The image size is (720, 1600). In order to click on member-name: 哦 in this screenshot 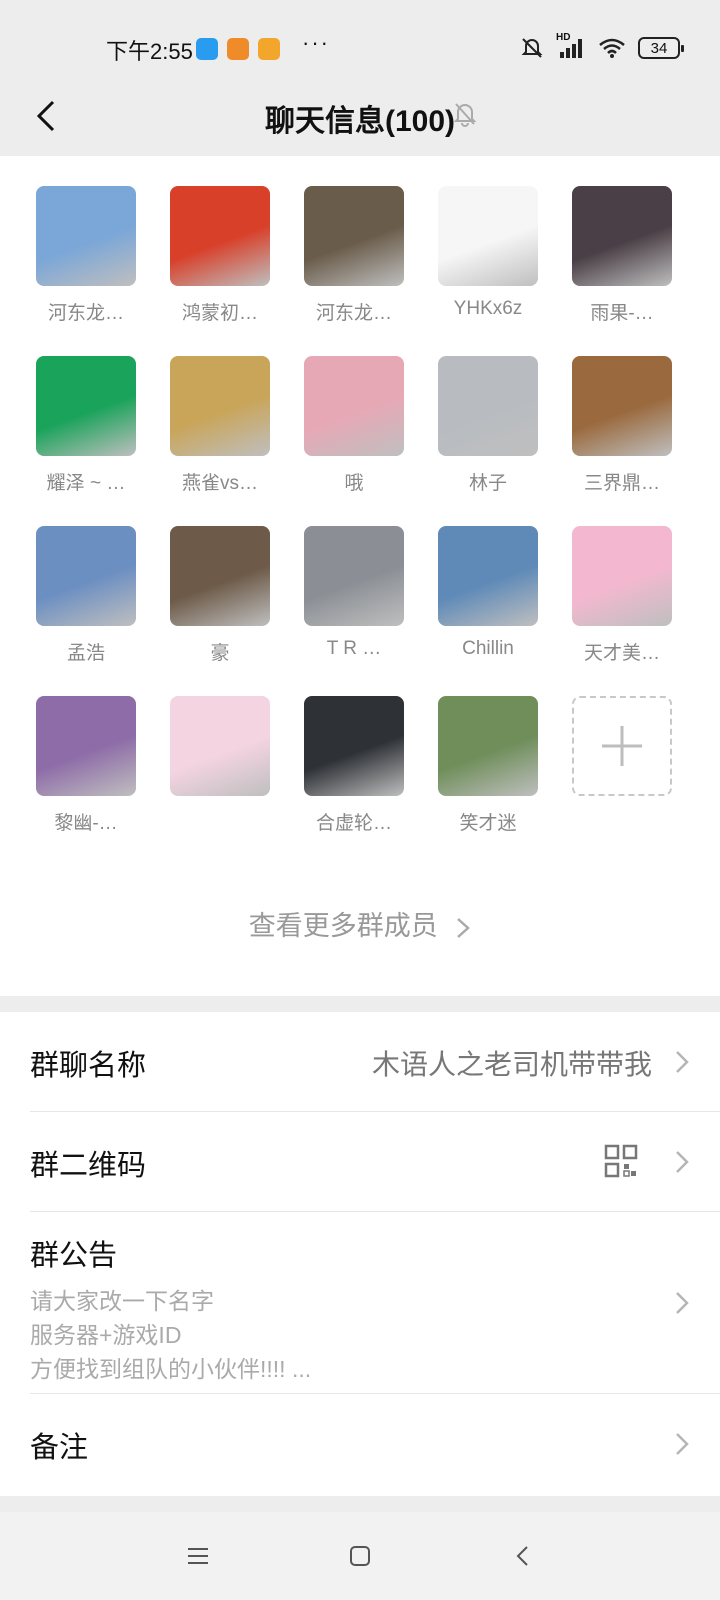, I will do `click(354, 483)`.